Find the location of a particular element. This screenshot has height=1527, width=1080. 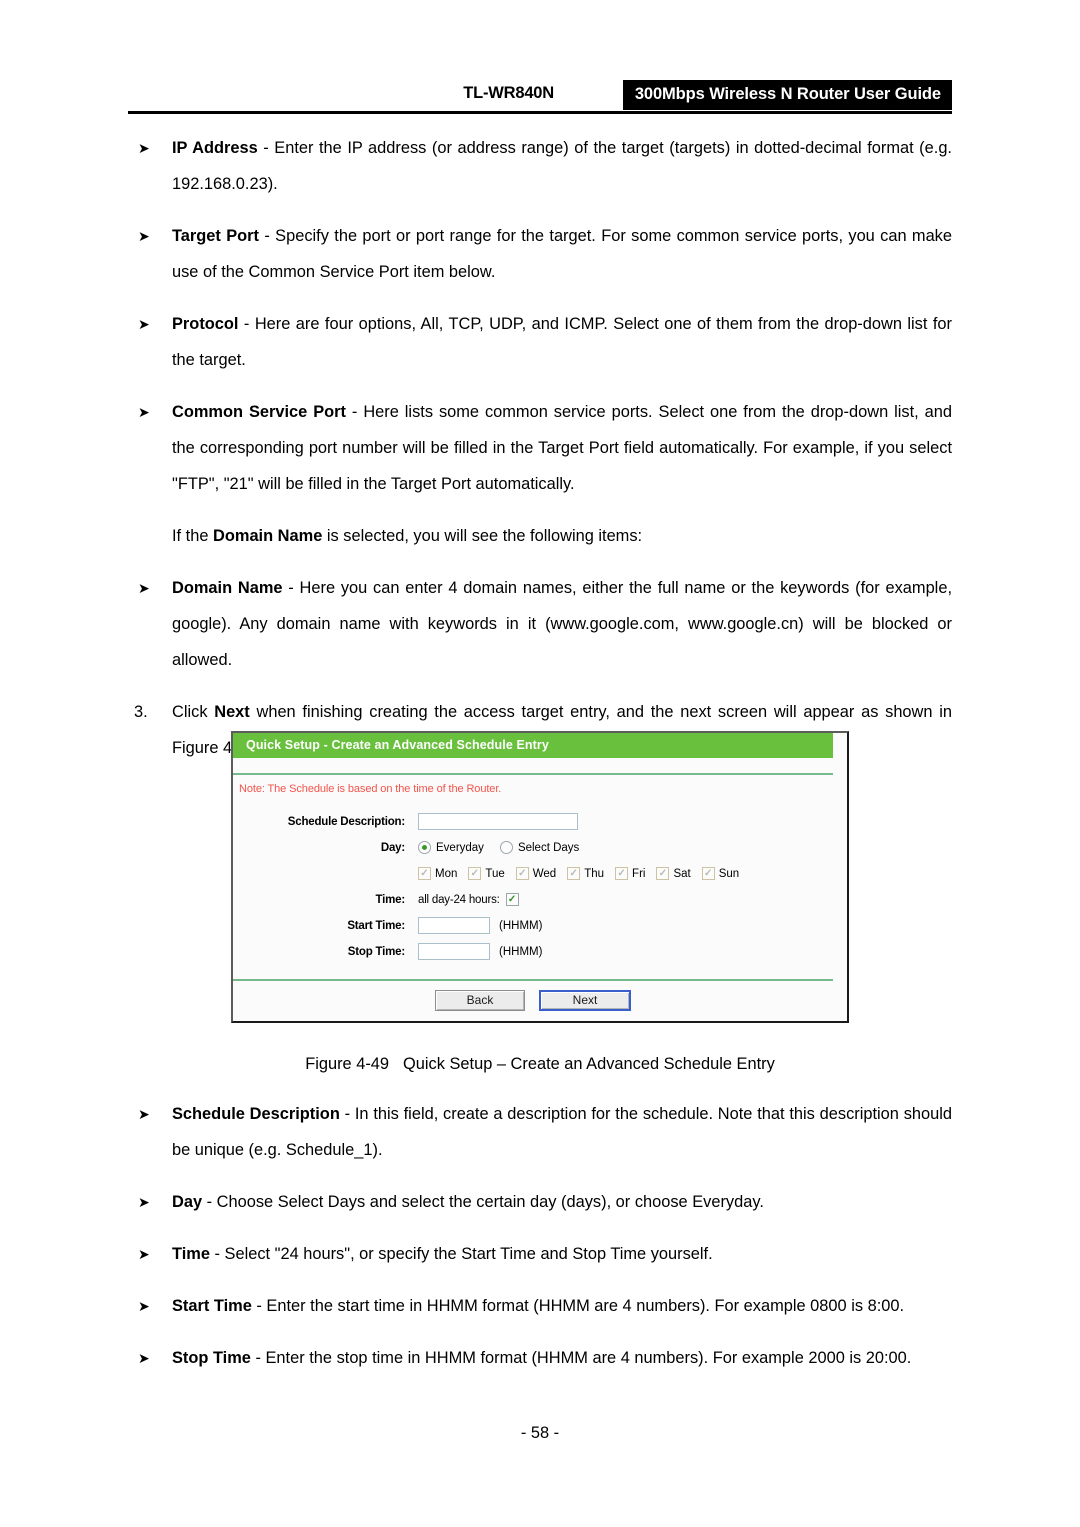

header-title: 300Mbps Wireless N Router User Guide is located at coordinates (787, 95).